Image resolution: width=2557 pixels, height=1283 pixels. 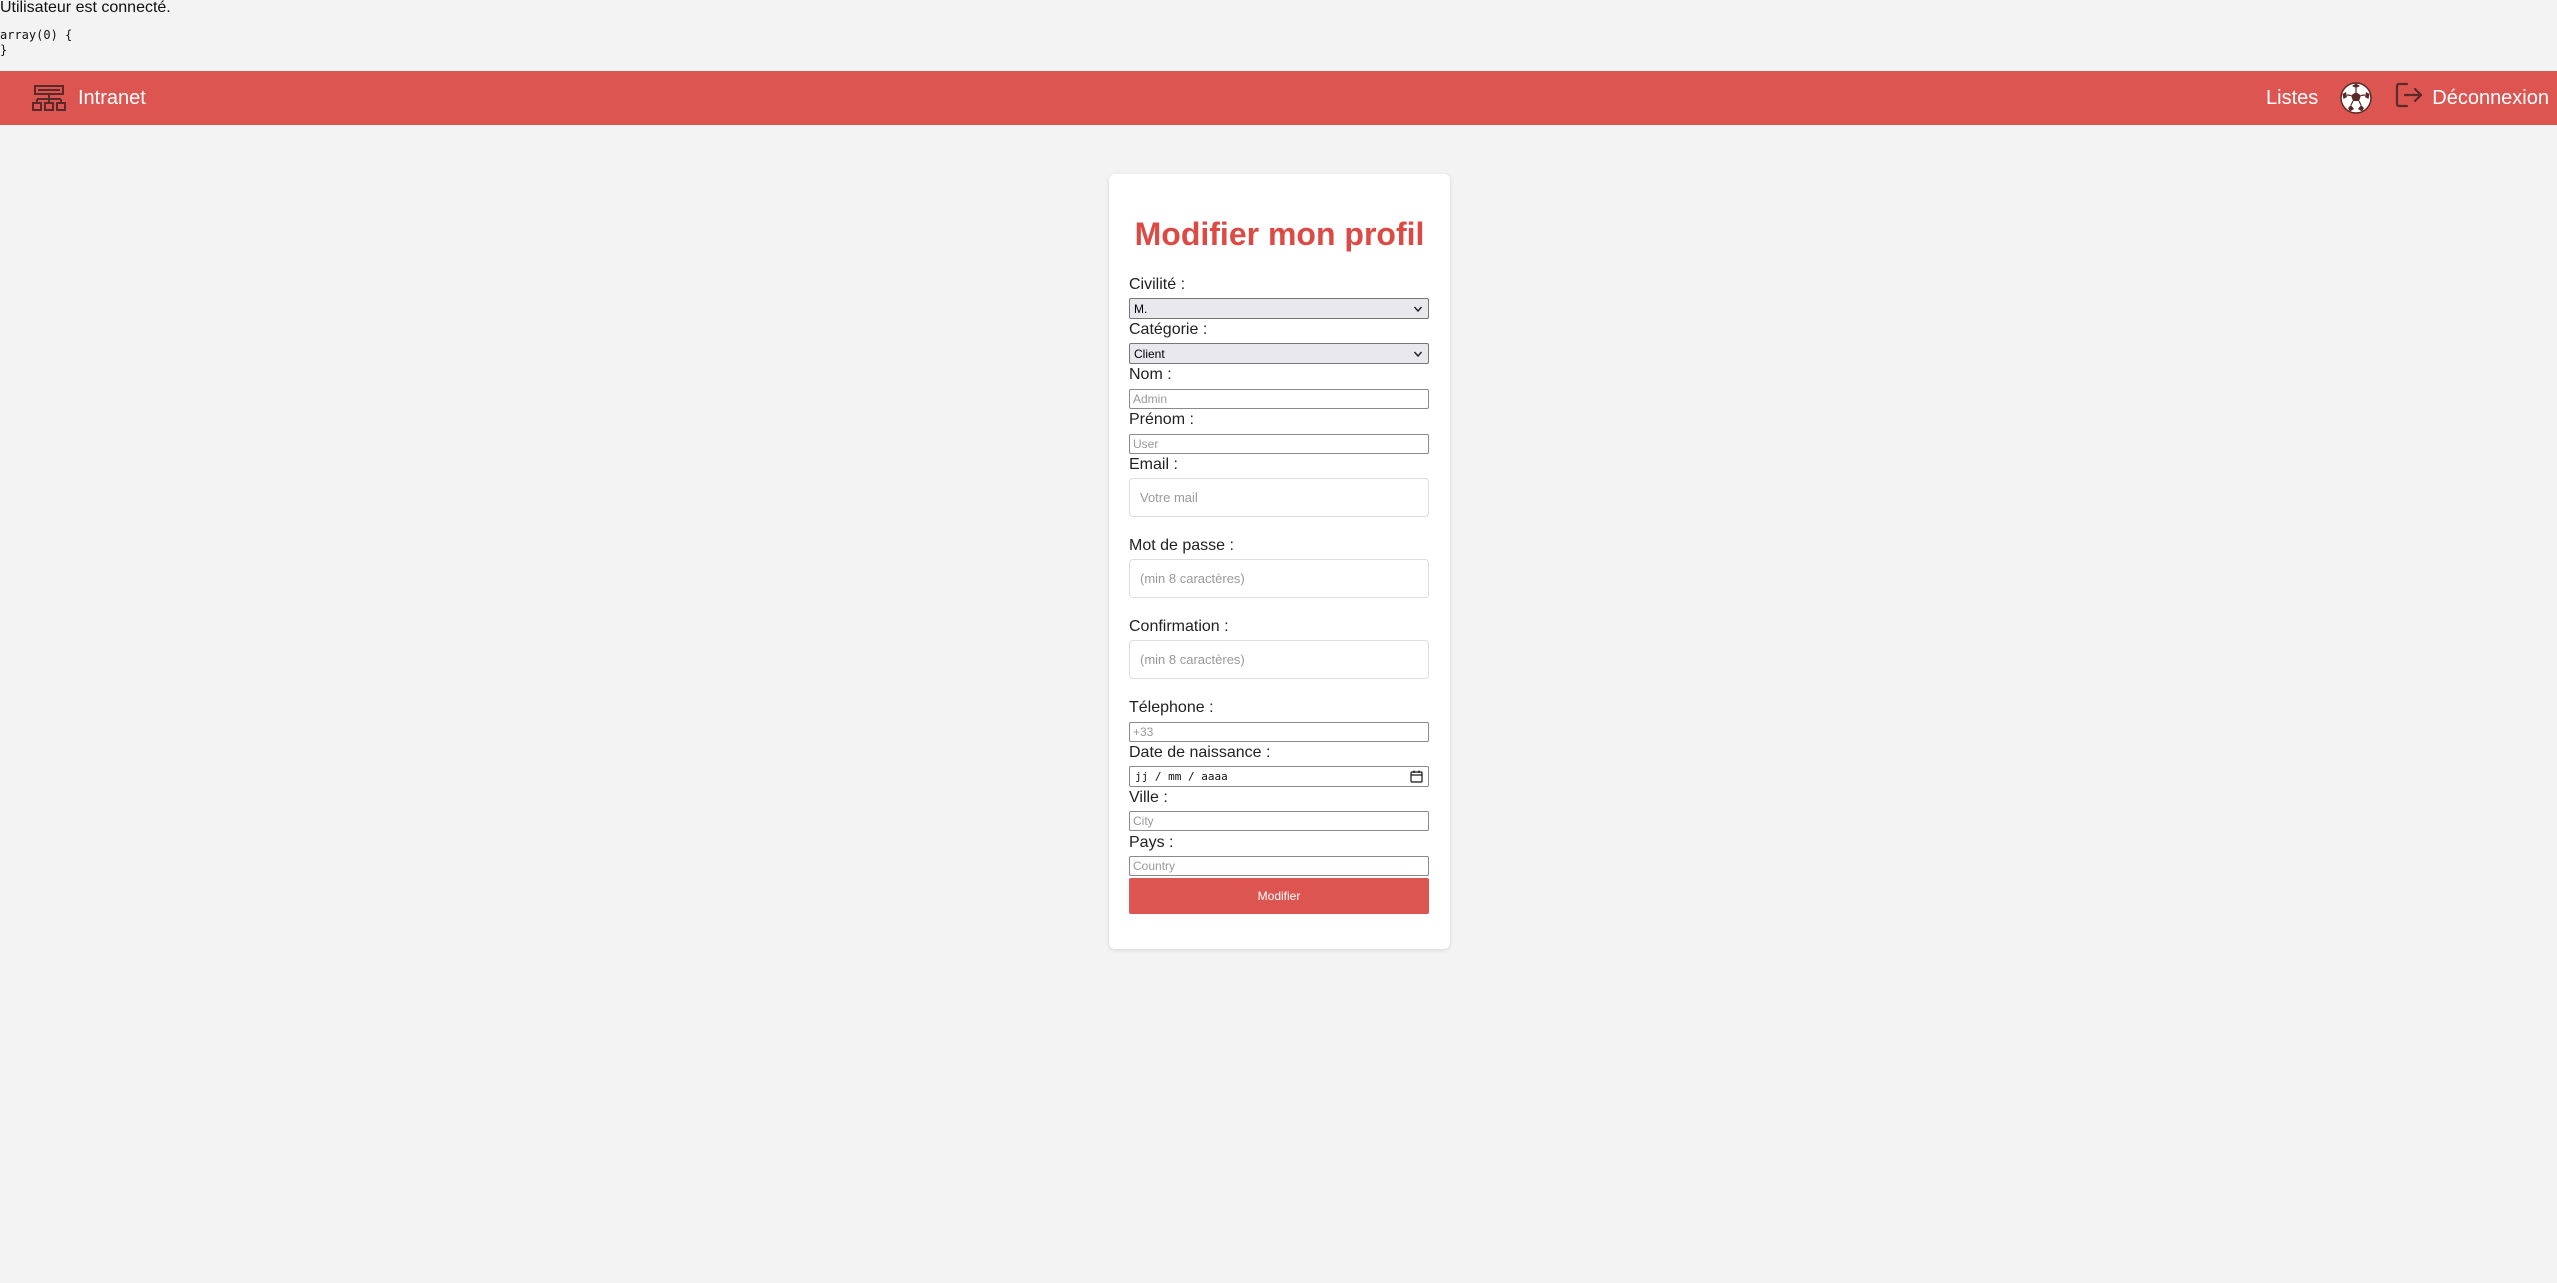 What do you see at coordinates (1279, 821) in the screenshot?
I see `ville-input` at bounding box center [1279, 821].